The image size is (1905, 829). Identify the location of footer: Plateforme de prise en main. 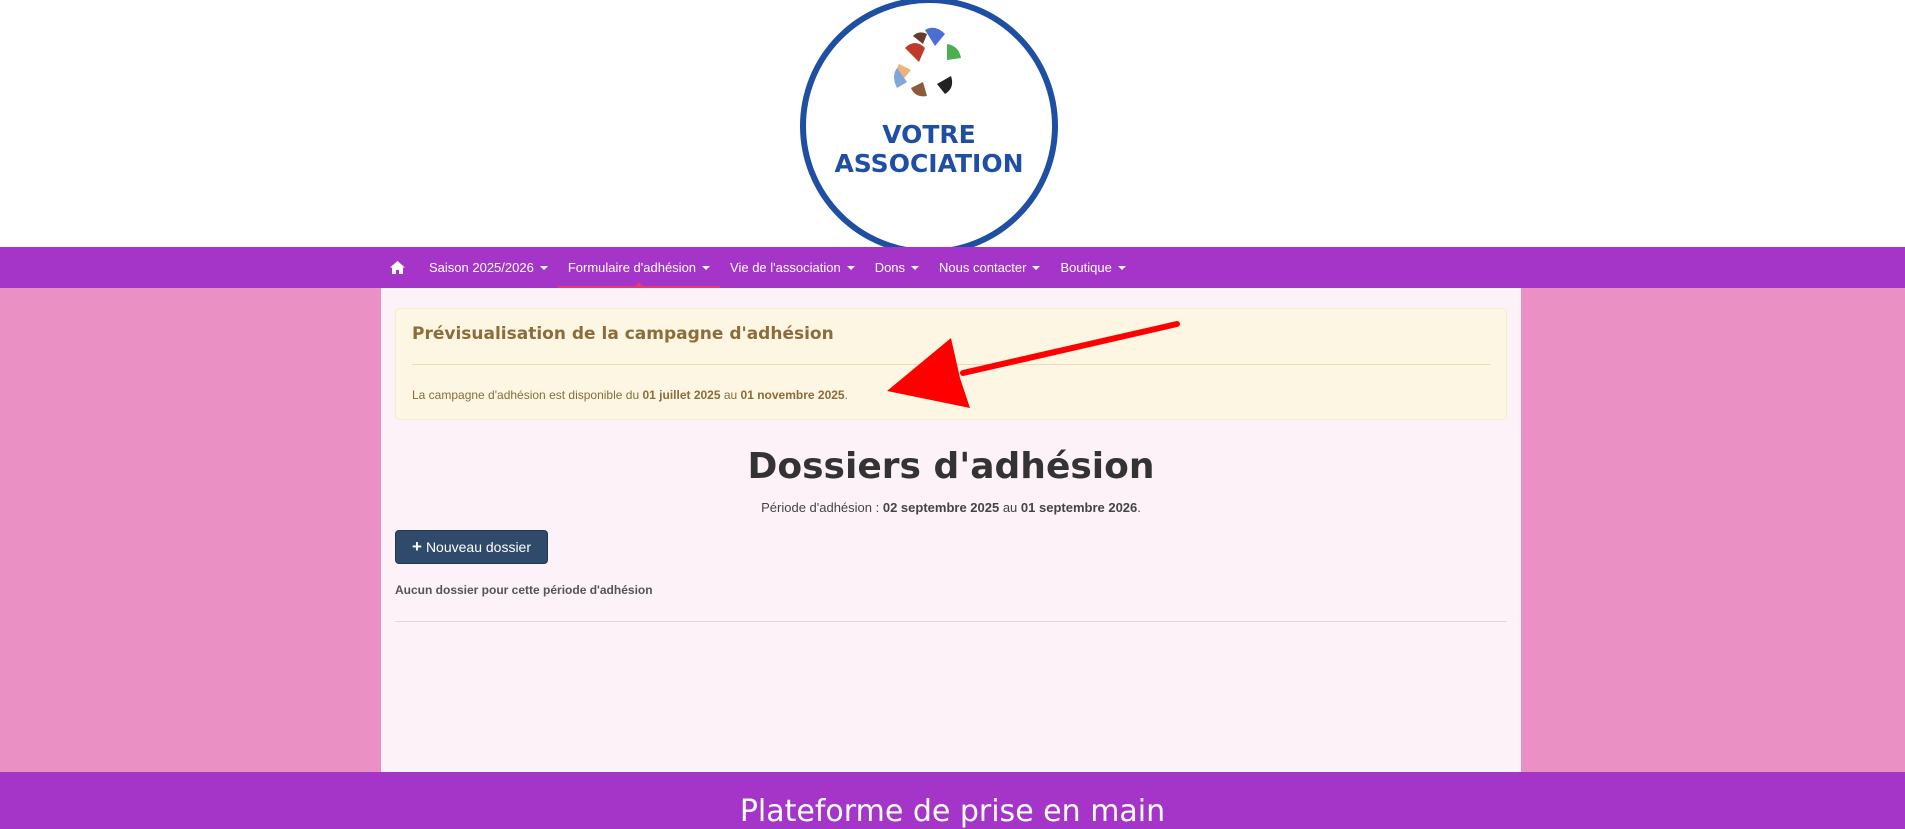
(952, 800).